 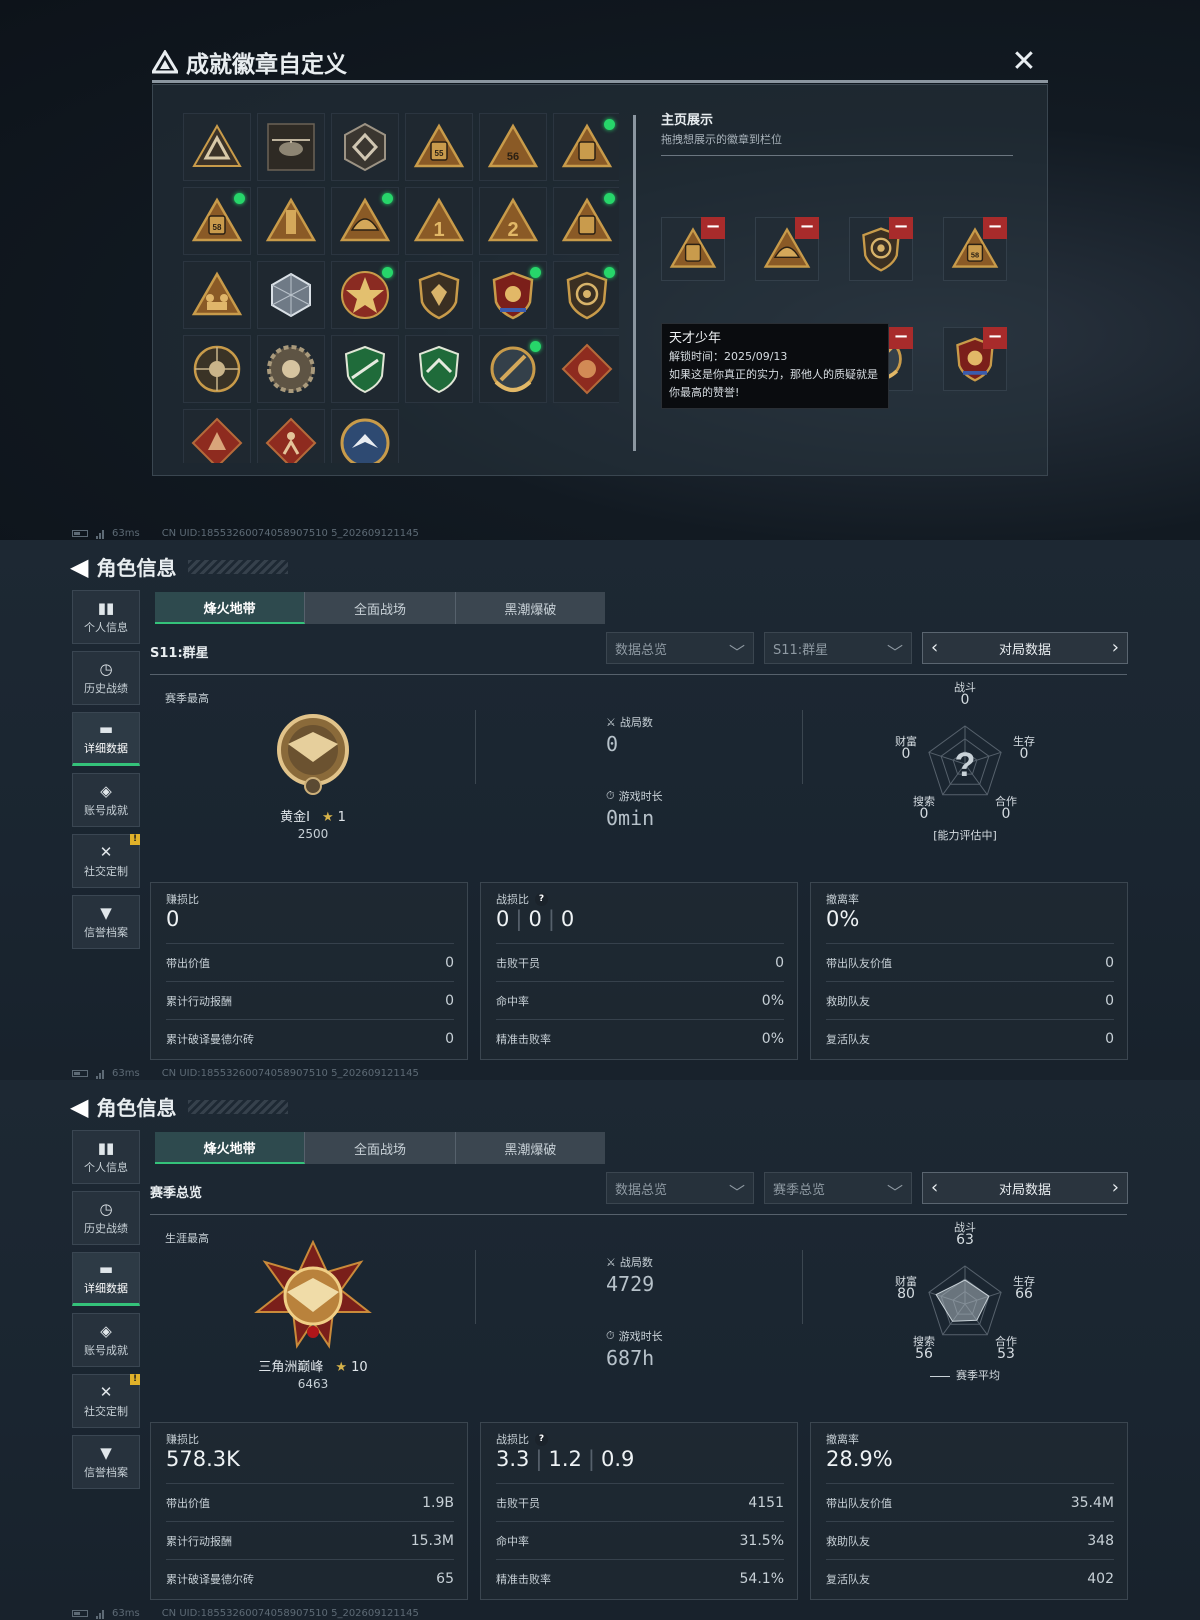 What do you see at coordinates (291, 221) in the screenshot?
I see `badge-slot-tower-badge` at bounding box center [291, 221].